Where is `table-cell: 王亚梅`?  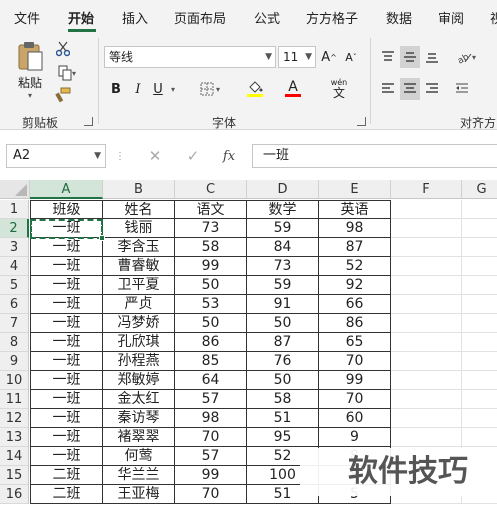 table-cell: 王亚梅 is located at coordinates (139, 494).